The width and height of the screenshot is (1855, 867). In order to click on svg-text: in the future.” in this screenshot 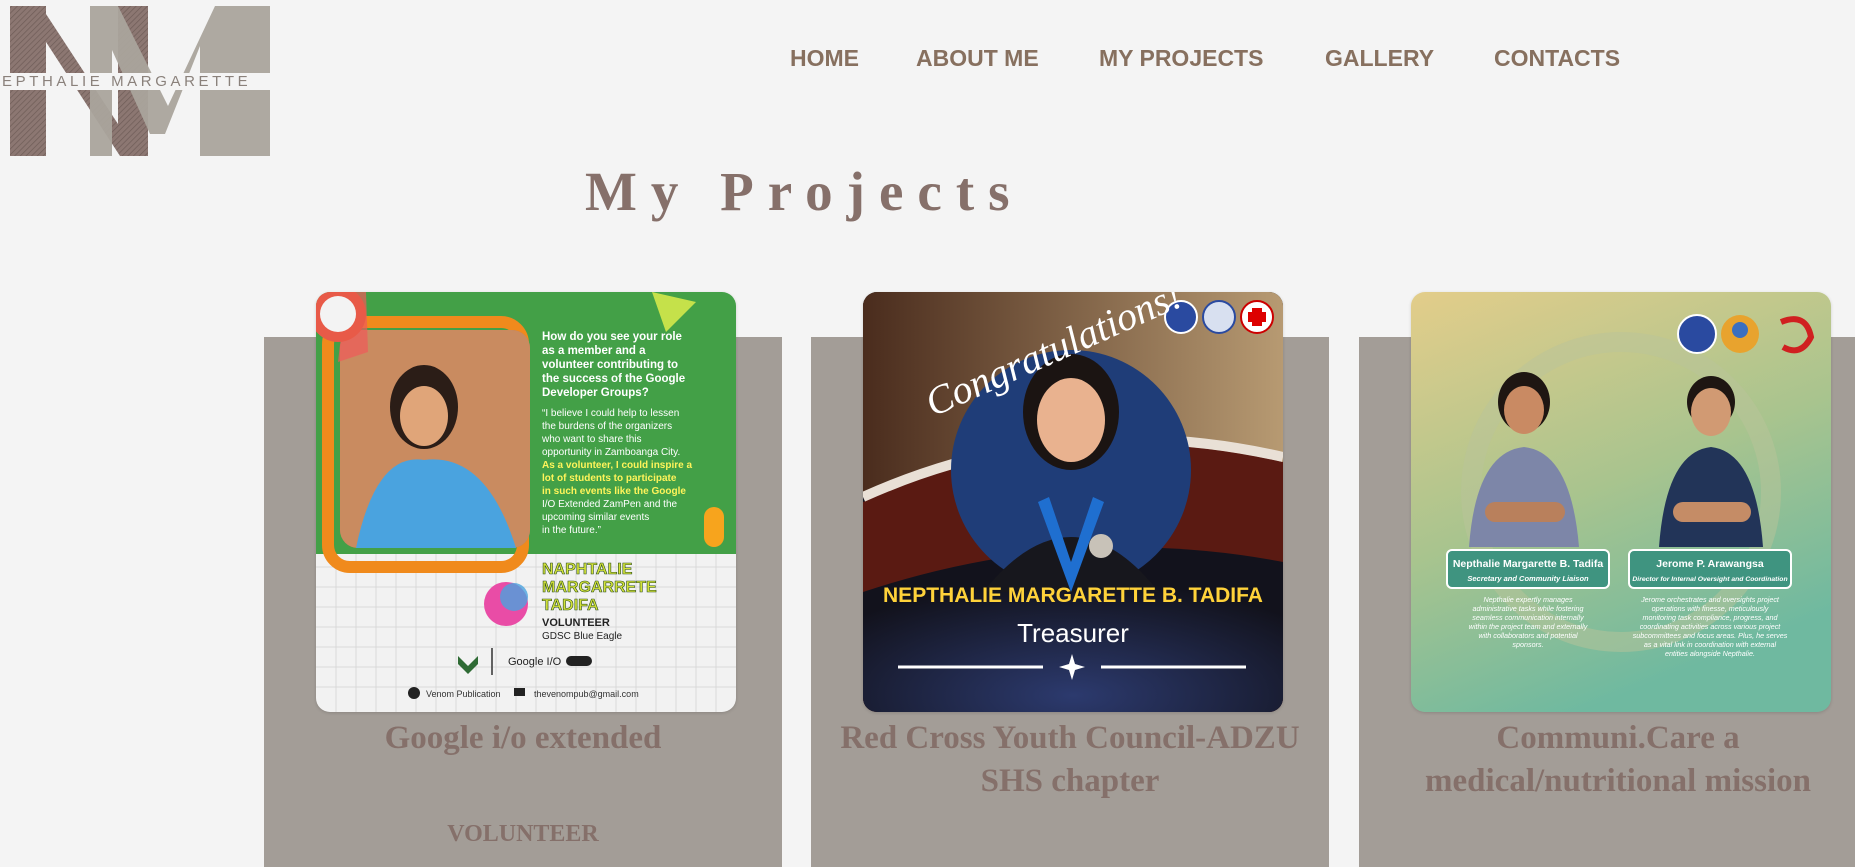, I will do `click(571, 530)`.